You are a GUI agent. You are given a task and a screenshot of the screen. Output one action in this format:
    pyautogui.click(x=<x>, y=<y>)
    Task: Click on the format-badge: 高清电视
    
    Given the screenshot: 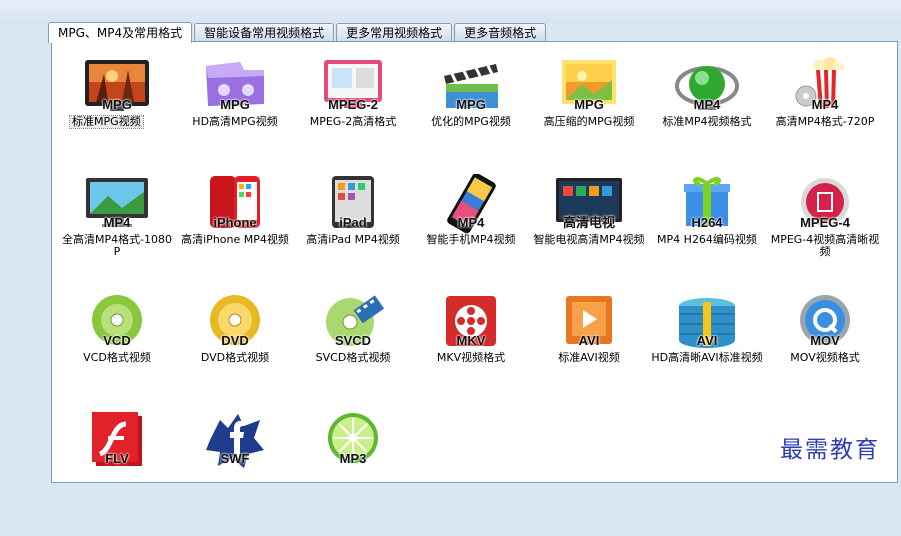 What is the action you would take?
    pyautogui.click(x=588, y=222)
    